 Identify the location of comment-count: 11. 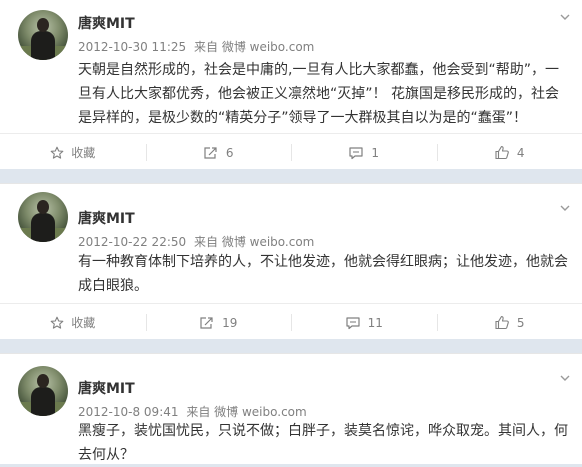
(375, 323).